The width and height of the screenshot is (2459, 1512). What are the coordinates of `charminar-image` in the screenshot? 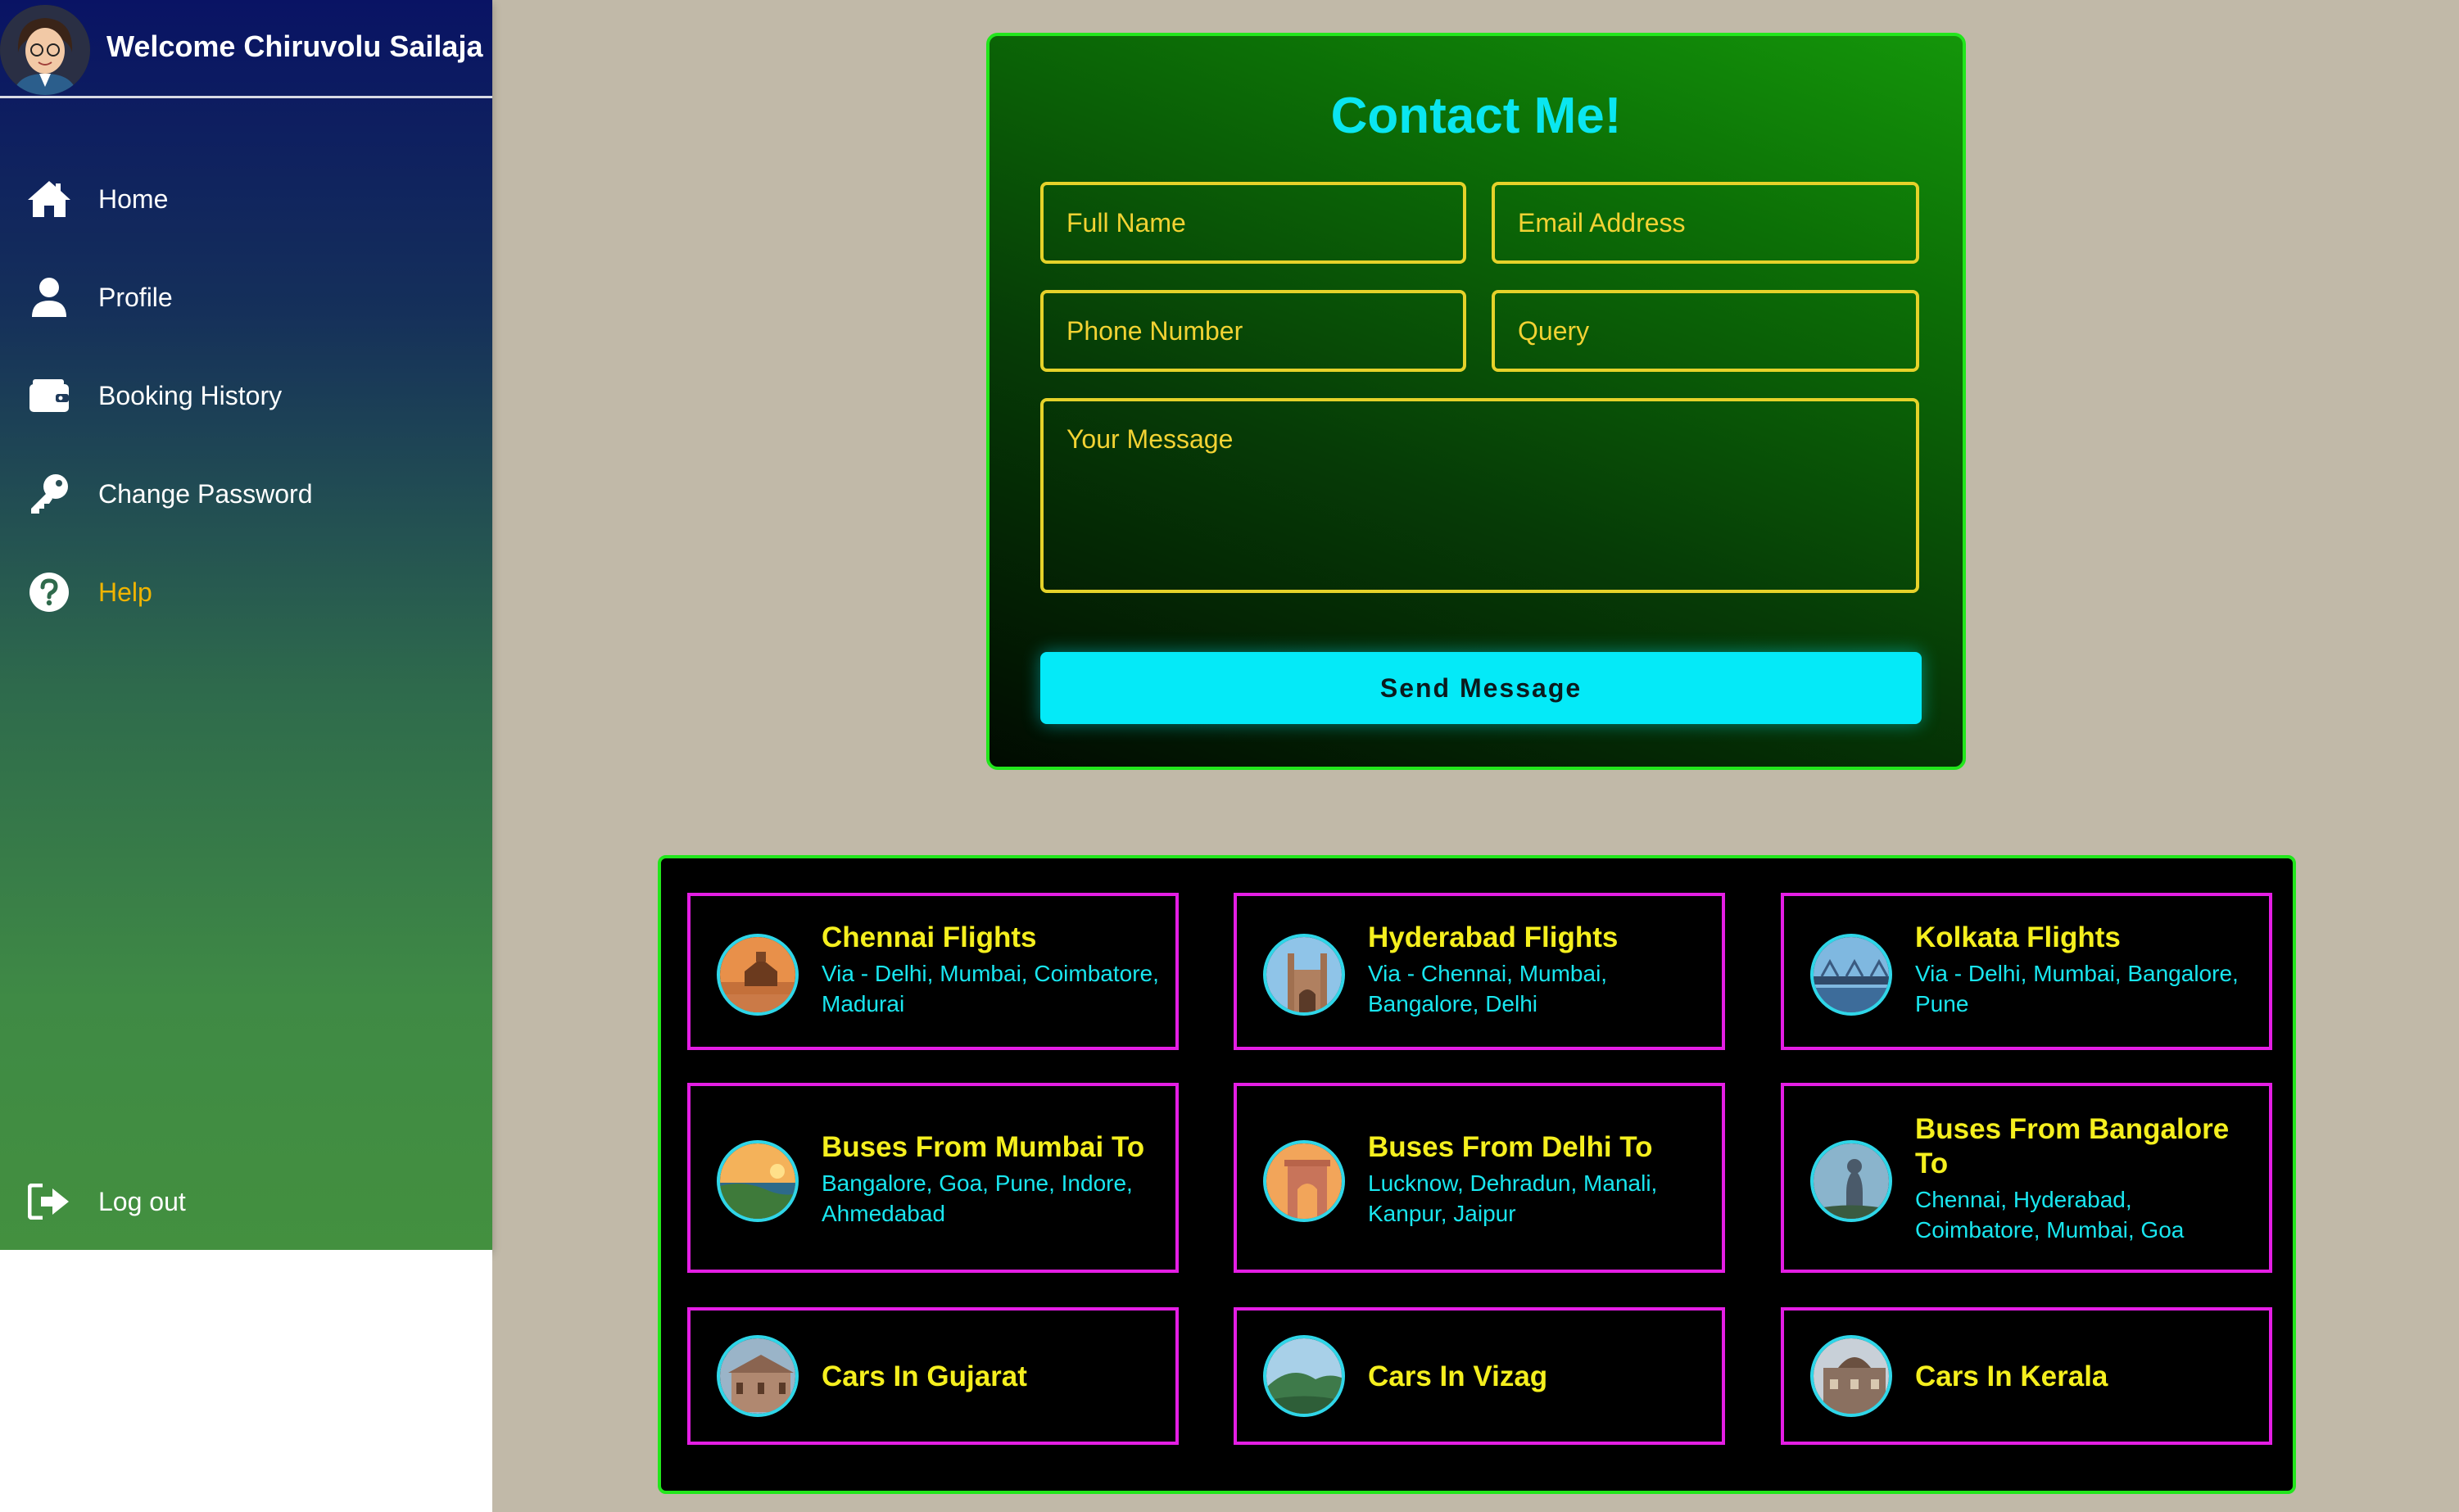 It's located at (1304, 975).